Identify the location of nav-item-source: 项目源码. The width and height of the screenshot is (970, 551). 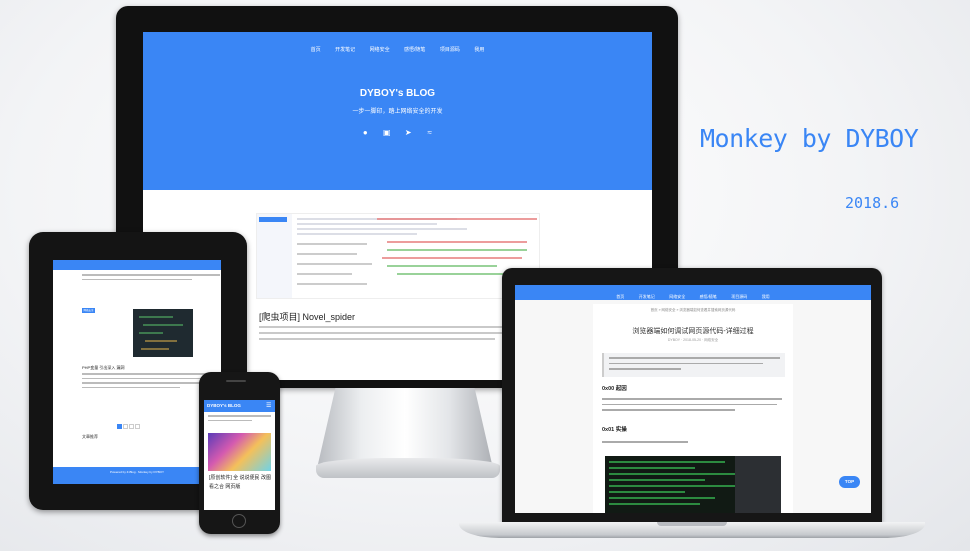
(450, 50).